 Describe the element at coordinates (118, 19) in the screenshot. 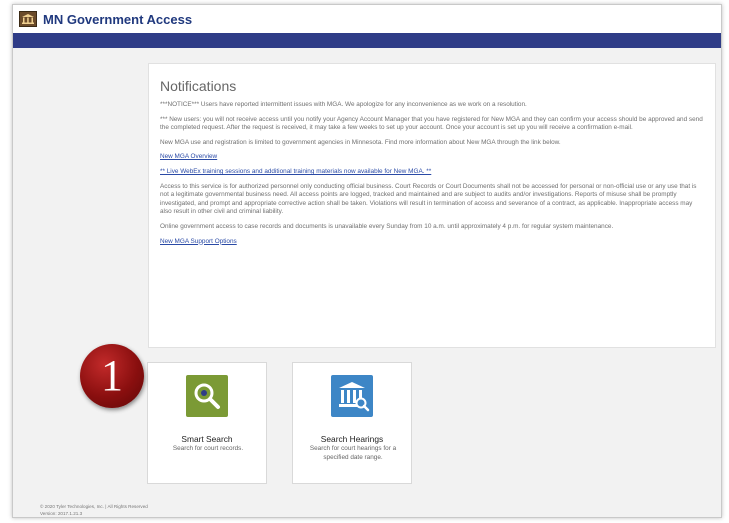

I see `app-title: MN Government Access` at that location.